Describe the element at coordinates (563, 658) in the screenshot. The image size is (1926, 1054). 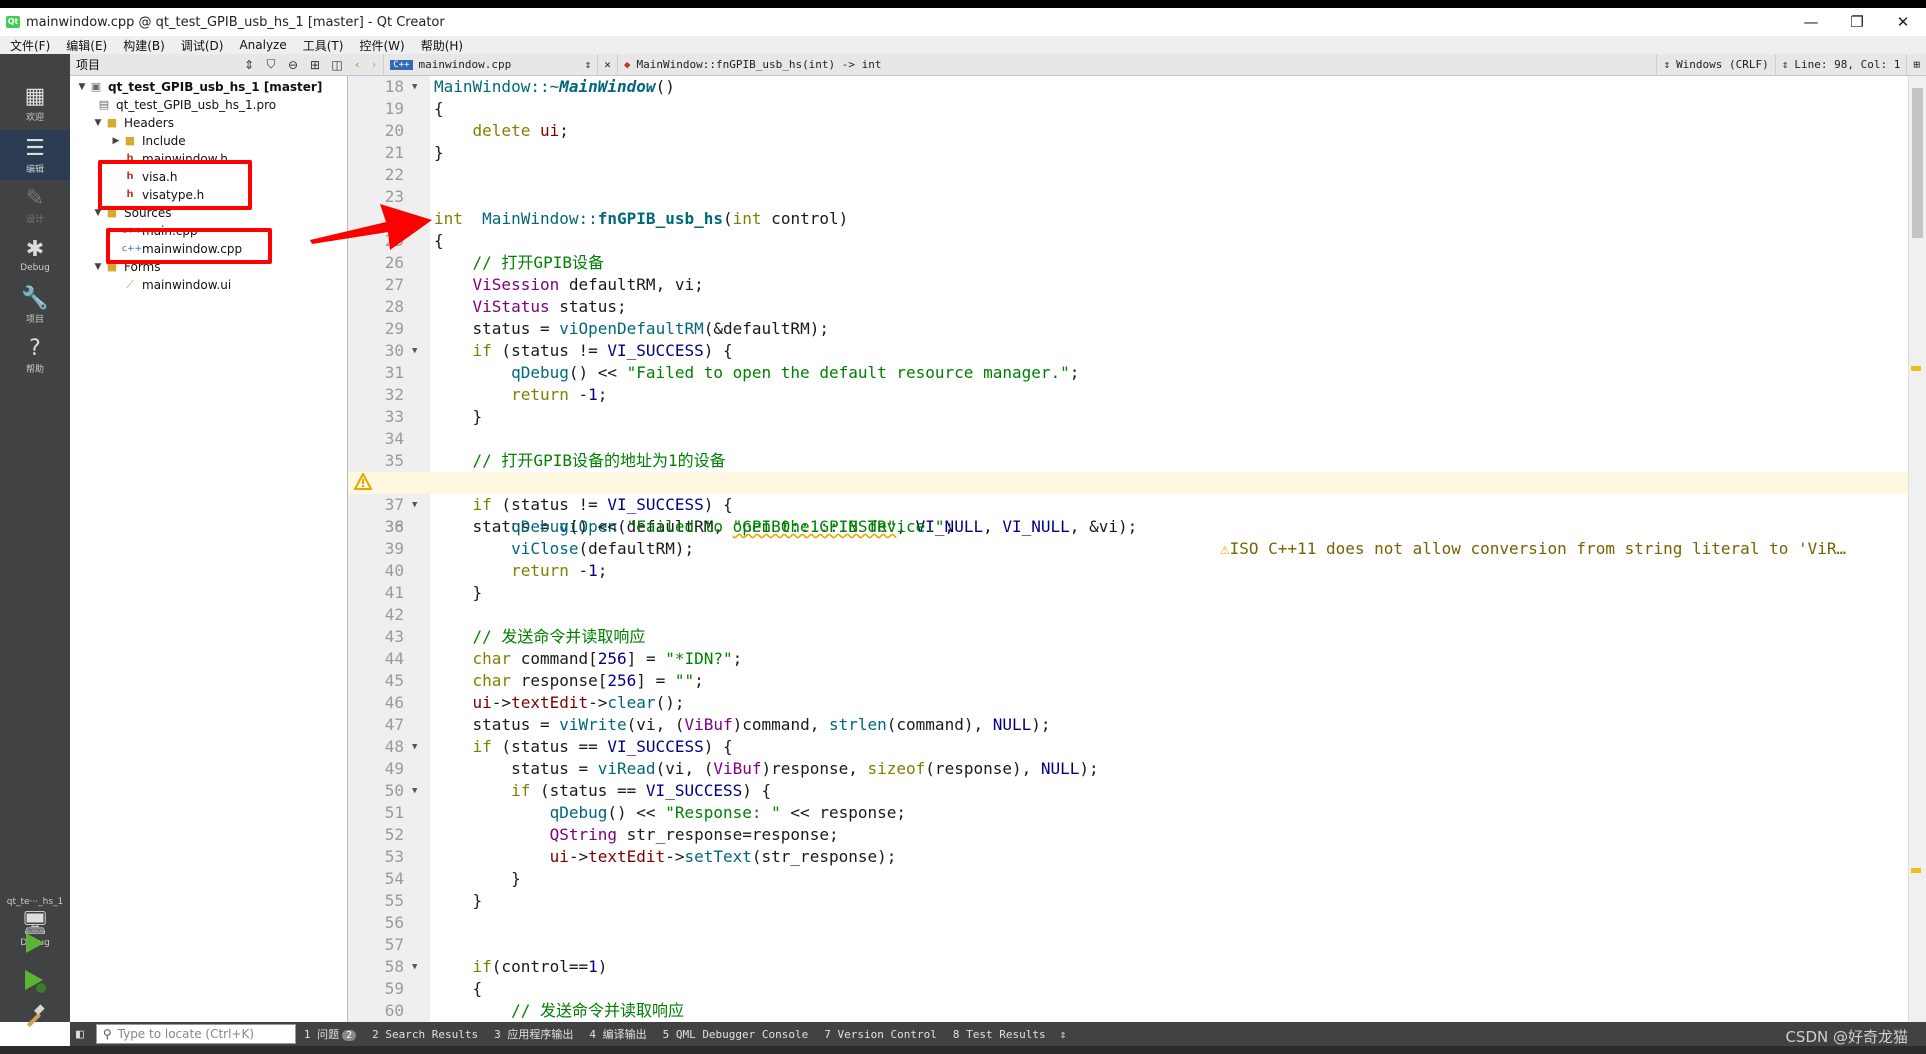
I see `code-line: 44 char command[256] = "*IDN?";` at that location.